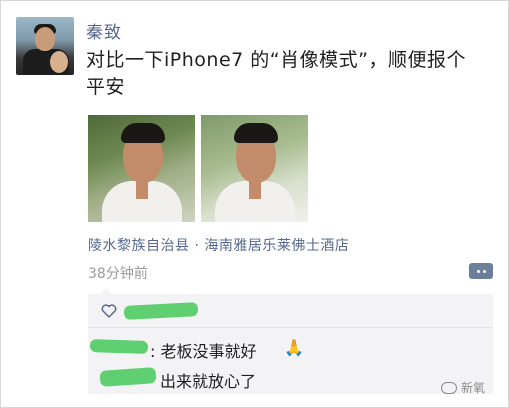 This screenshot has width=509, height=408. I want to click on location-link: 陵水黎族自治县 · 海南雅居乐莱佛士酒店, so click(218, 245).